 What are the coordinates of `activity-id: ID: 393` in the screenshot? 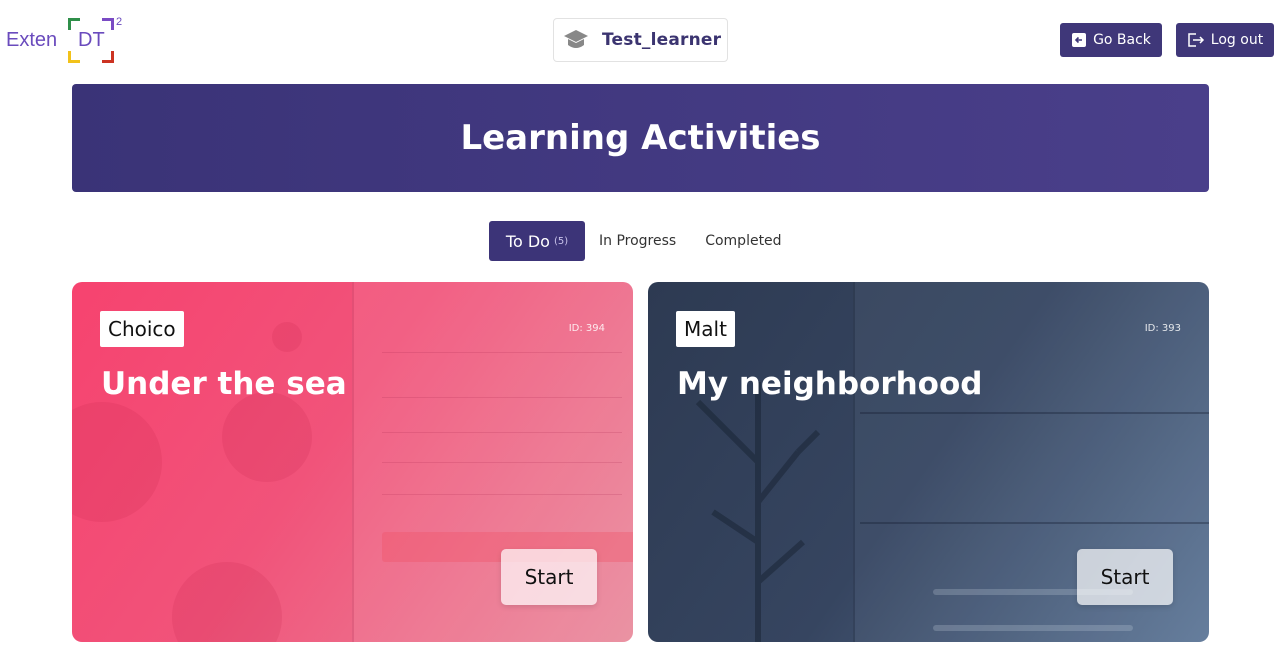 It's located at (1162, 328).